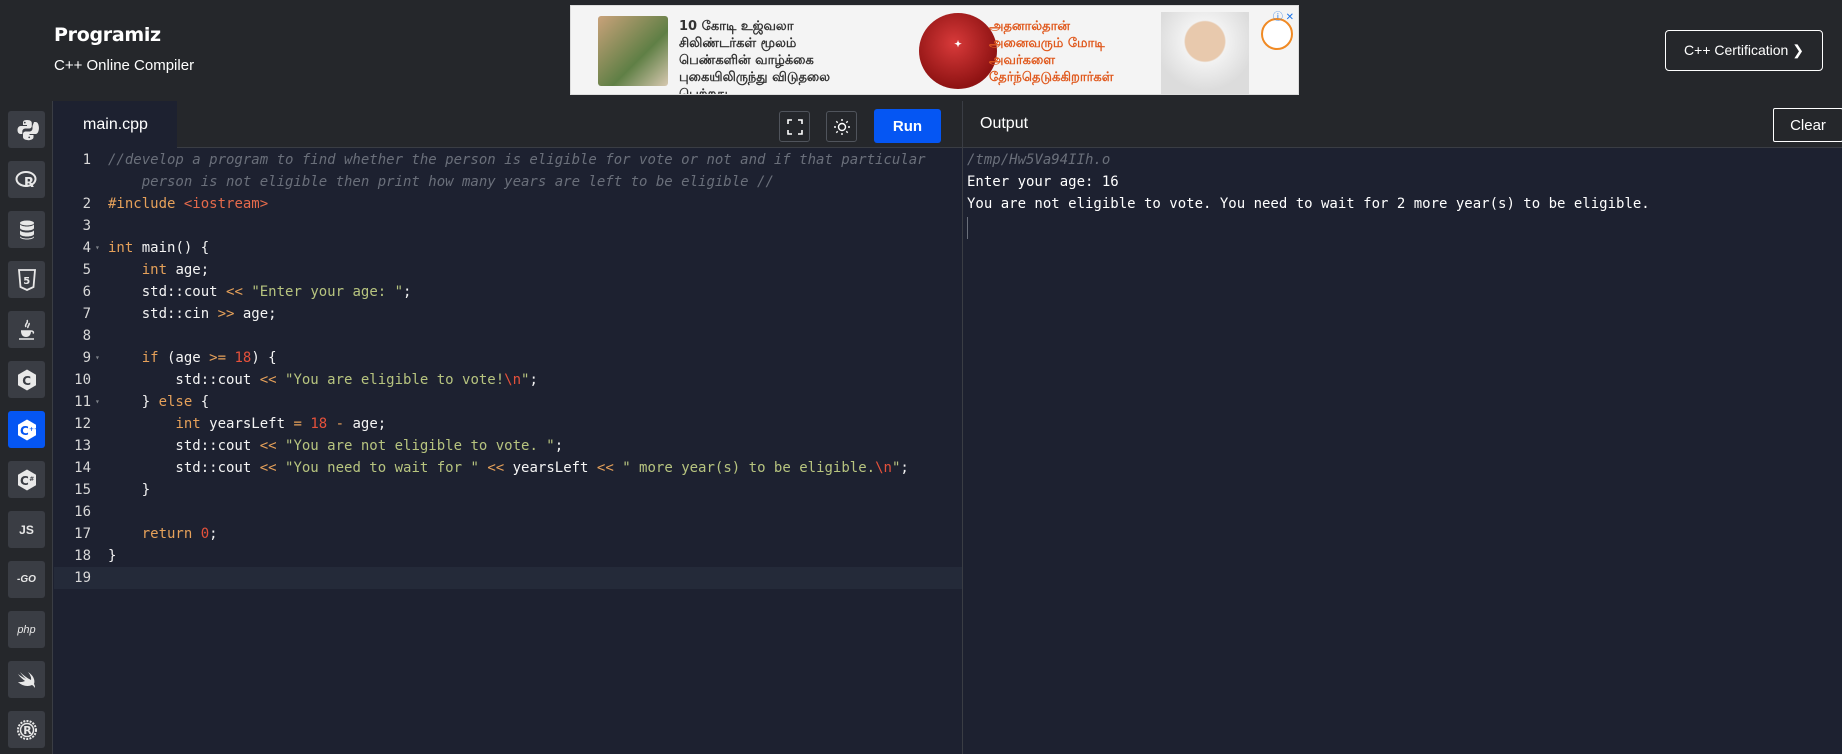  What do you see at coordinates (508, 490) in the screenshot?
I see `code-line: 15 }` at bounding box center [508, 490].